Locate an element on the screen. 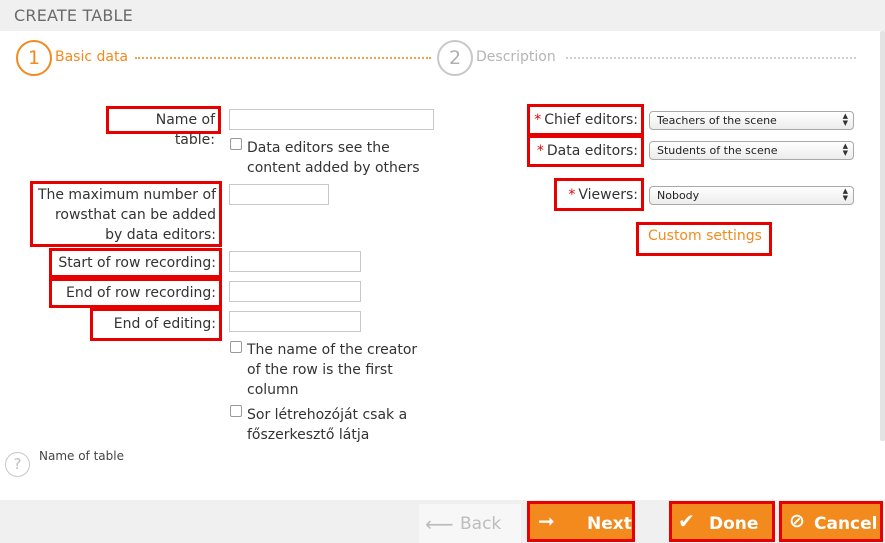 Image resolution: width=885 pixels, height=543 pixels. step-1-number: 1 is located at coordinates (34, 58).